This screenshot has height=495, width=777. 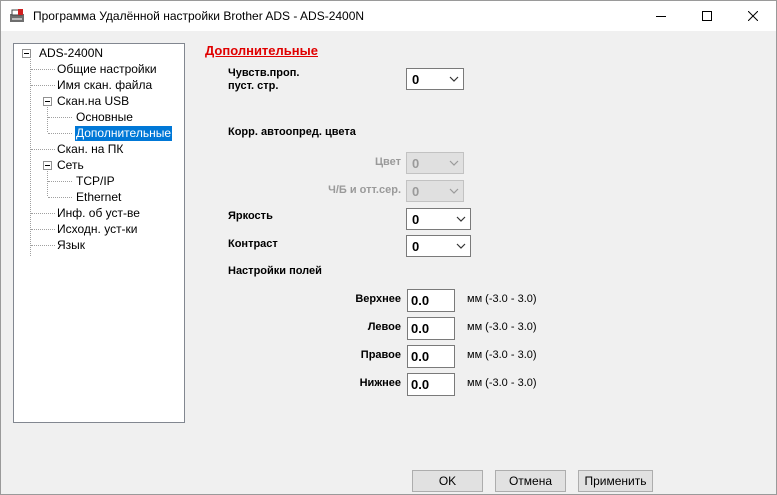 I want to click on margin-top-input, so click(x=431, y=300).